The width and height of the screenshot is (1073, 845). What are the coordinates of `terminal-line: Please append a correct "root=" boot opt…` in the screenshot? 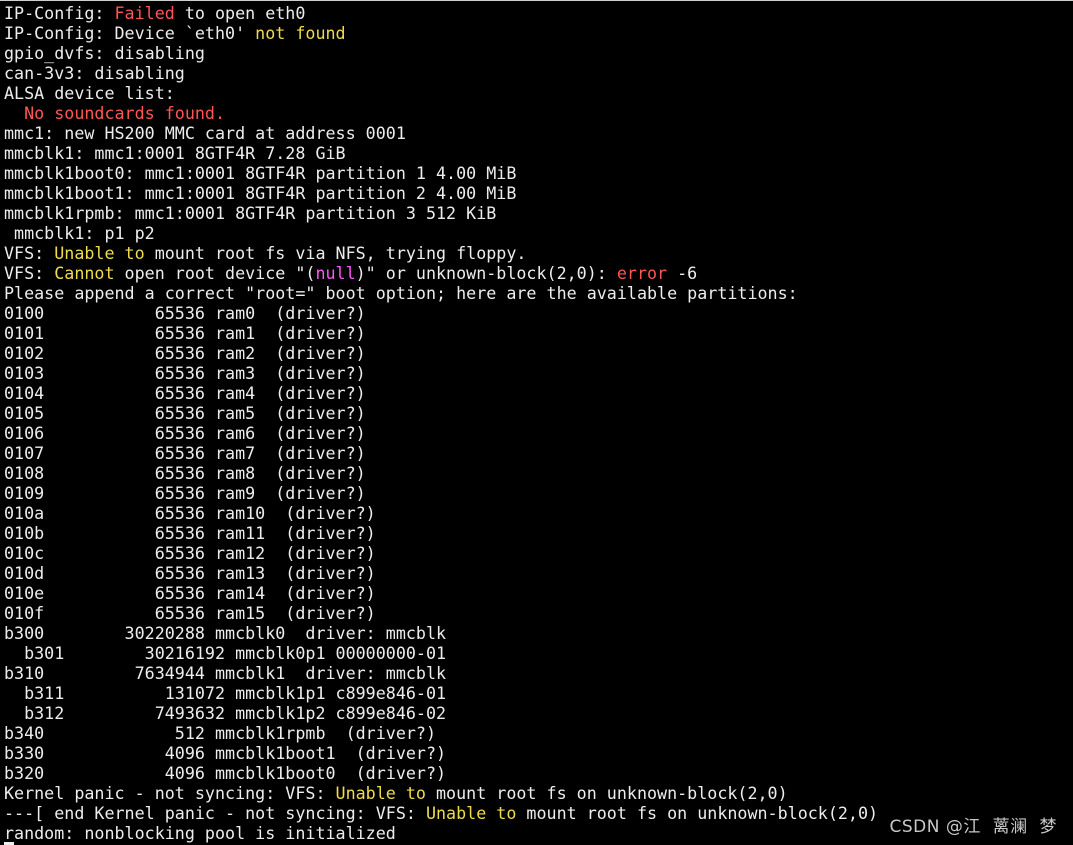 It's located at (441, 293).